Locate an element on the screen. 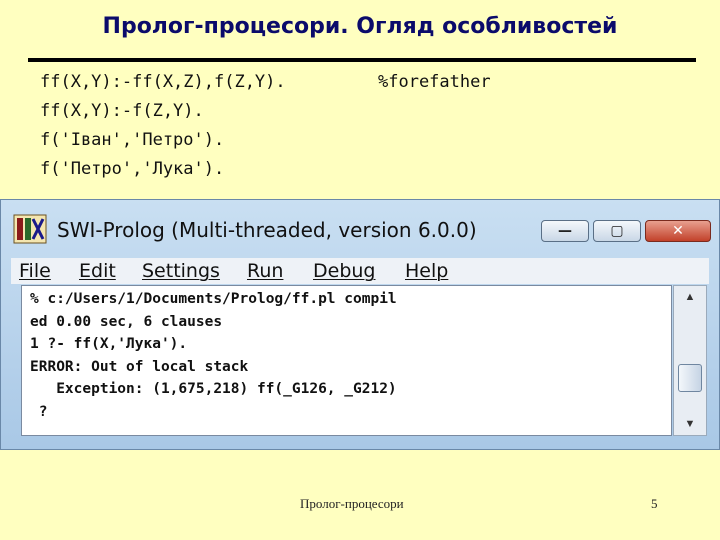  code-line: f('Іван','Петро'). is located at coordinates (132, 140).